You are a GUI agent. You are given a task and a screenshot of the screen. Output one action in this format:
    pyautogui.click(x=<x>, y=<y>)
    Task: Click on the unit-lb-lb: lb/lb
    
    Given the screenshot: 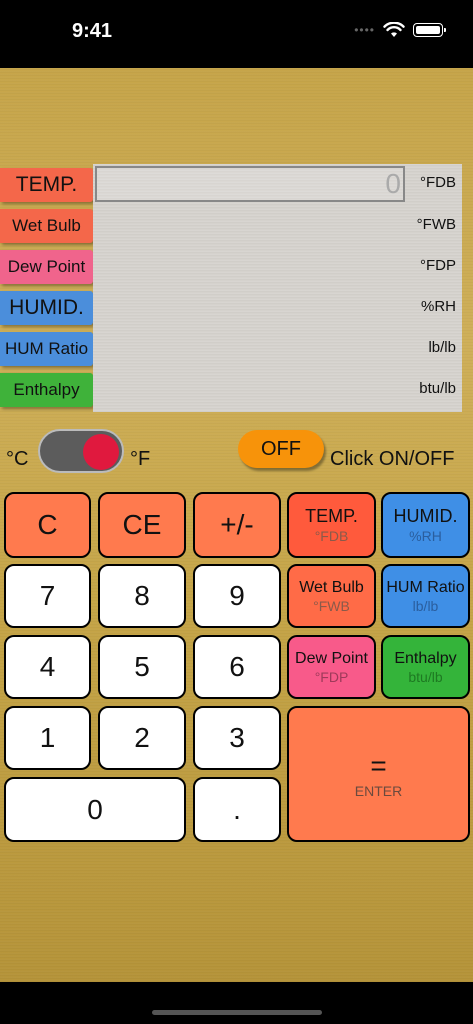 What is the action you would take?
    pyautogui.click(x=442, y=347)
    